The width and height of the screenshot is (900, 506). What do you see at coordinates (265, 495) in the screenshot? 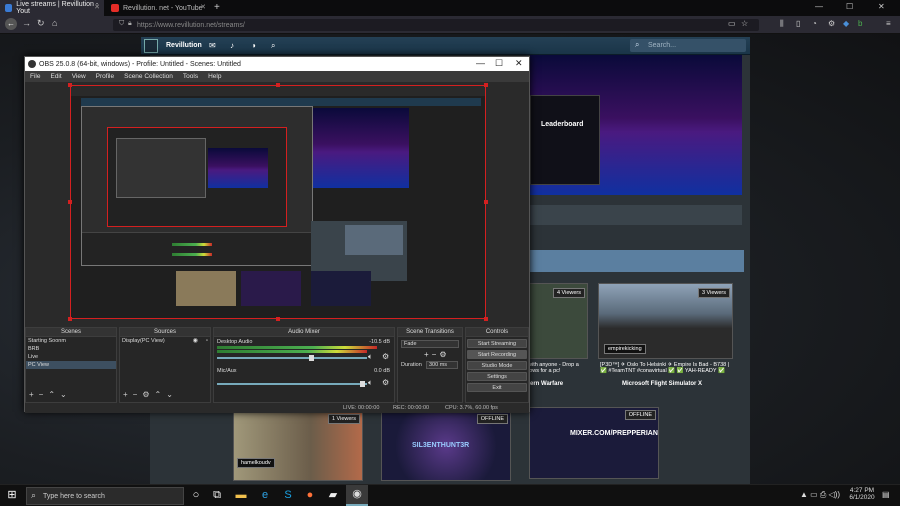
I see `edge-icon: e` at bounding box center [265, 495].